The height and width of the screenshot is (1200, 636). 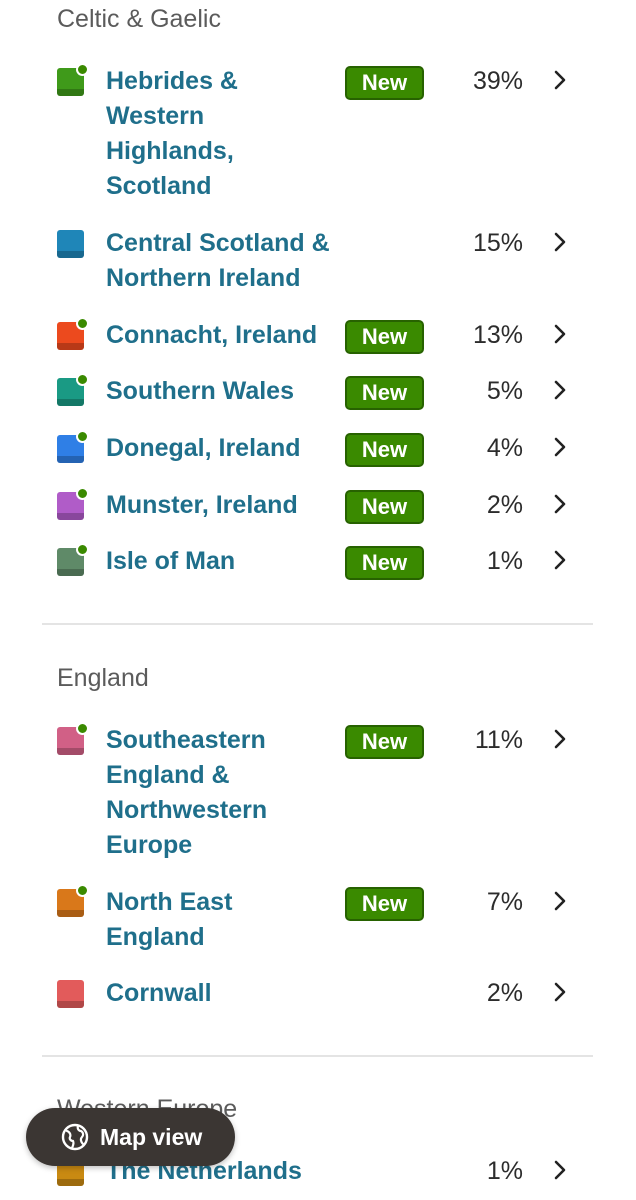 What do you see at coordinates (203, 448) in the screenshot?
I see `region-name: Donegal, Ireland` at bounding box center [203, 448].